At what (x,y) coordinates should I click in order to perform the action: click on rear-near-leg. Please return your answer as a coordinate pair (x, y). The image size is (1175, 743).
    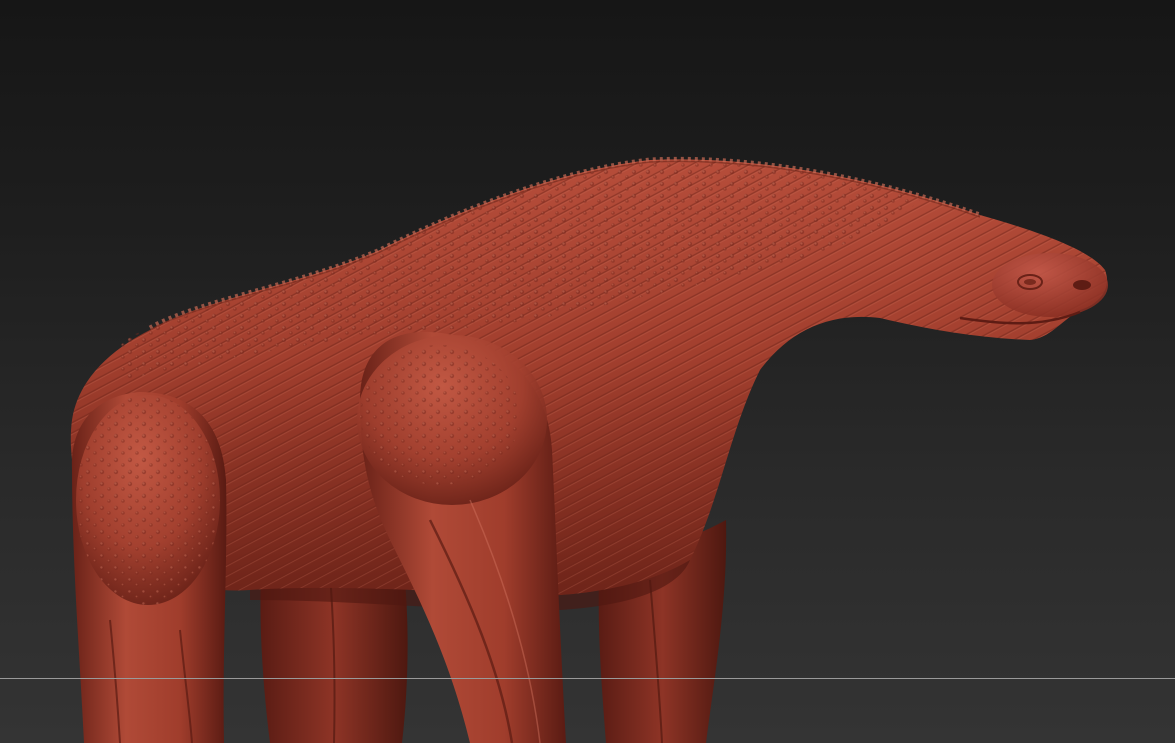
    Looking at the image, I should click on (149, 567).